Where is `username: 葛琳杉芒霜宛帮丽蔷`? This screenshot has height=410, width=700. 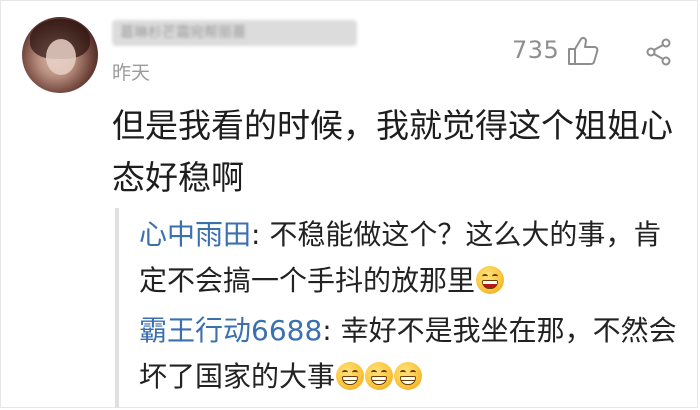
username: 葛琳杉芒霜宛帮丽蔷 is located at coordinates (234, 33).